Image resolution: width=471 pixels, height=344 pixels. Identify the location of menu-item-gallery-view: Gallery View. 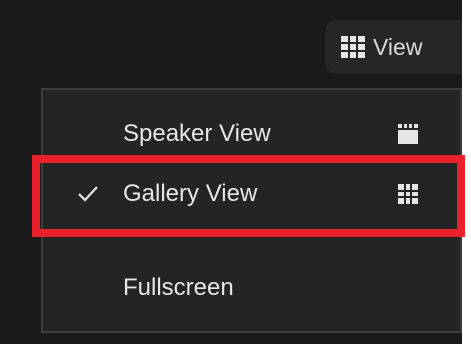
(251, 194).